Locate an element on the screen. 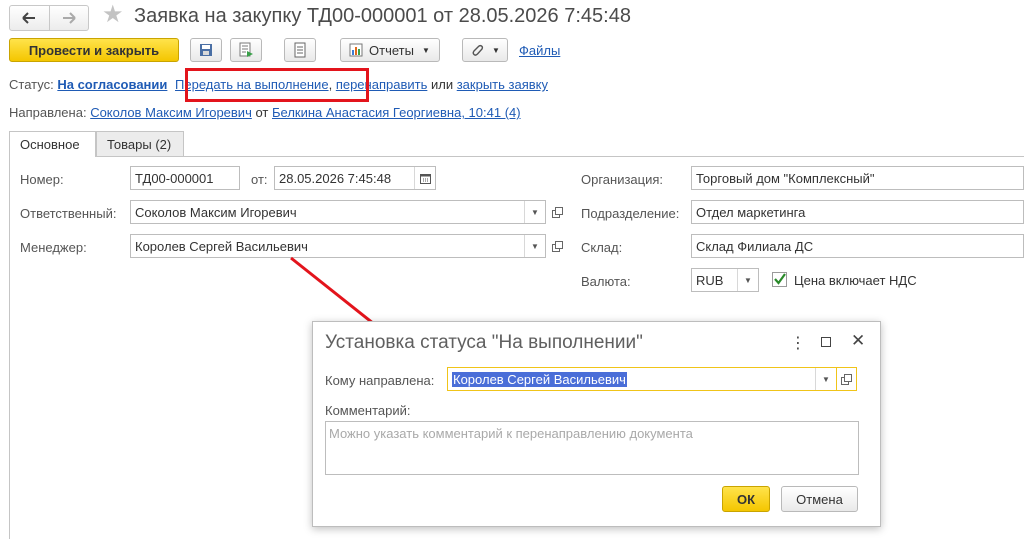  ok-button: ОК is located at coordinates (746, 499).